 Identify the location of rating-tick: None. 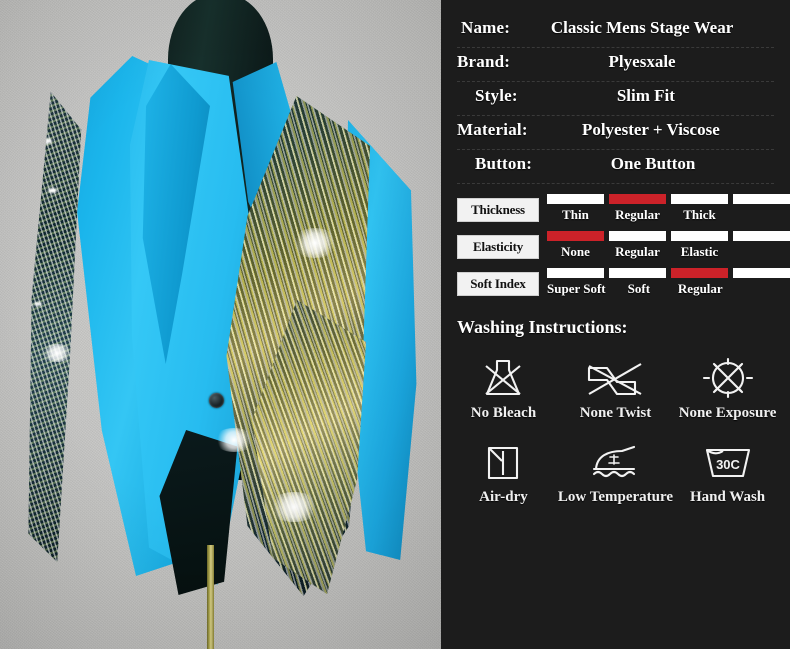
(575, 251).